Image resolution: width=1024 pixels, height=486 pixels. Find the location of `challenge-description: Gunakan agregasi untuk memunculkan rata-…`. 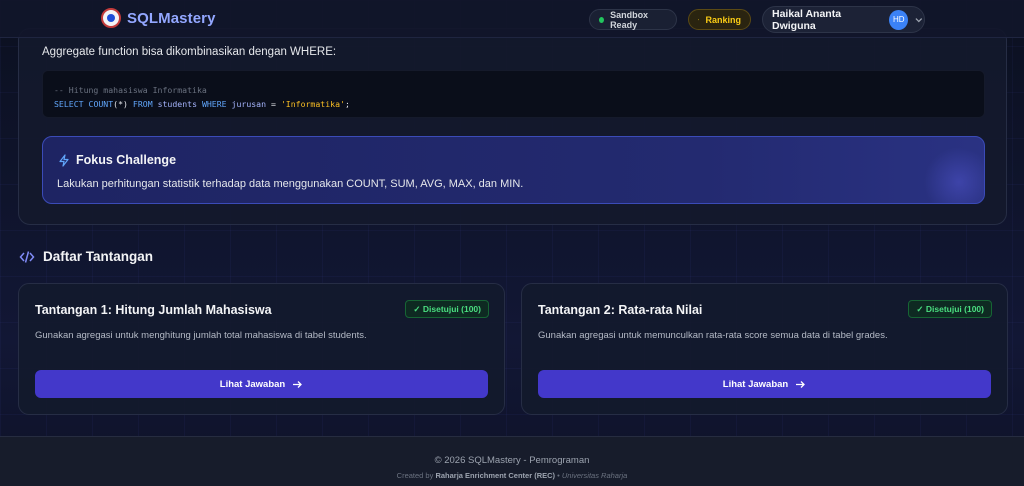

challenge-description: Gunakan agregasi untuk memunculkan rata-… is located at coordinates (713, 335).